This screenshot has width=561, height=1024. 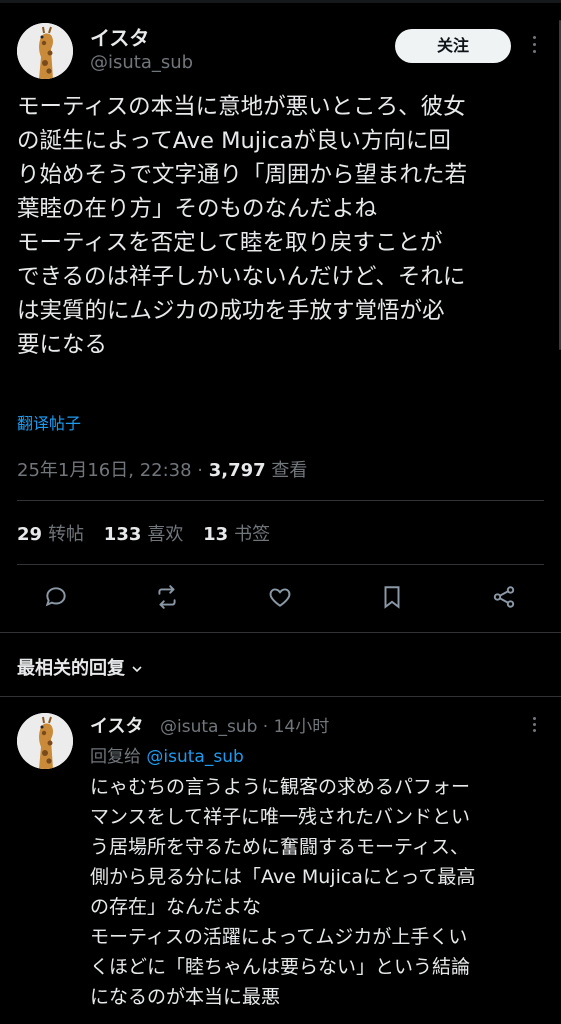 I want to click on view-label: 查看, so click(x=286, y=470).